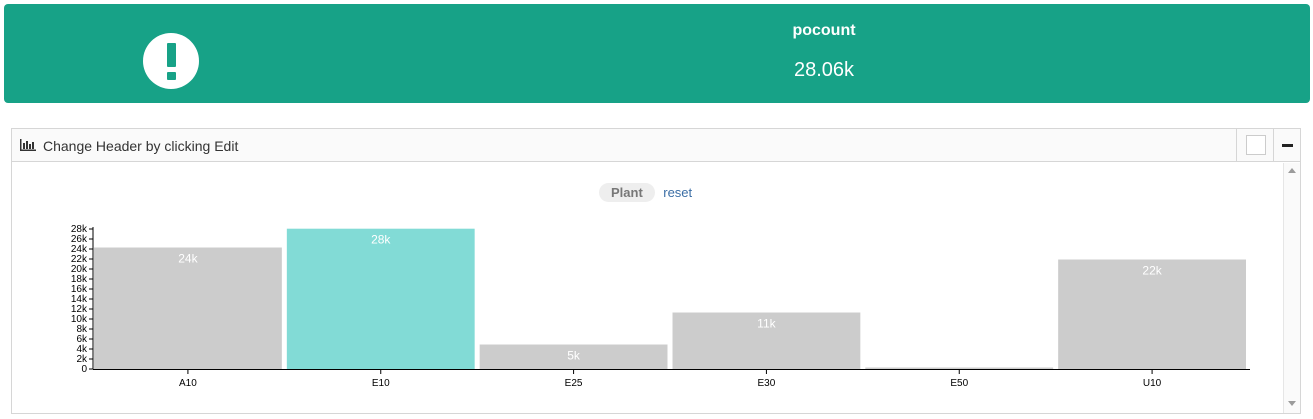  I want to click on x-tick-label: A10, so click(188, 383).